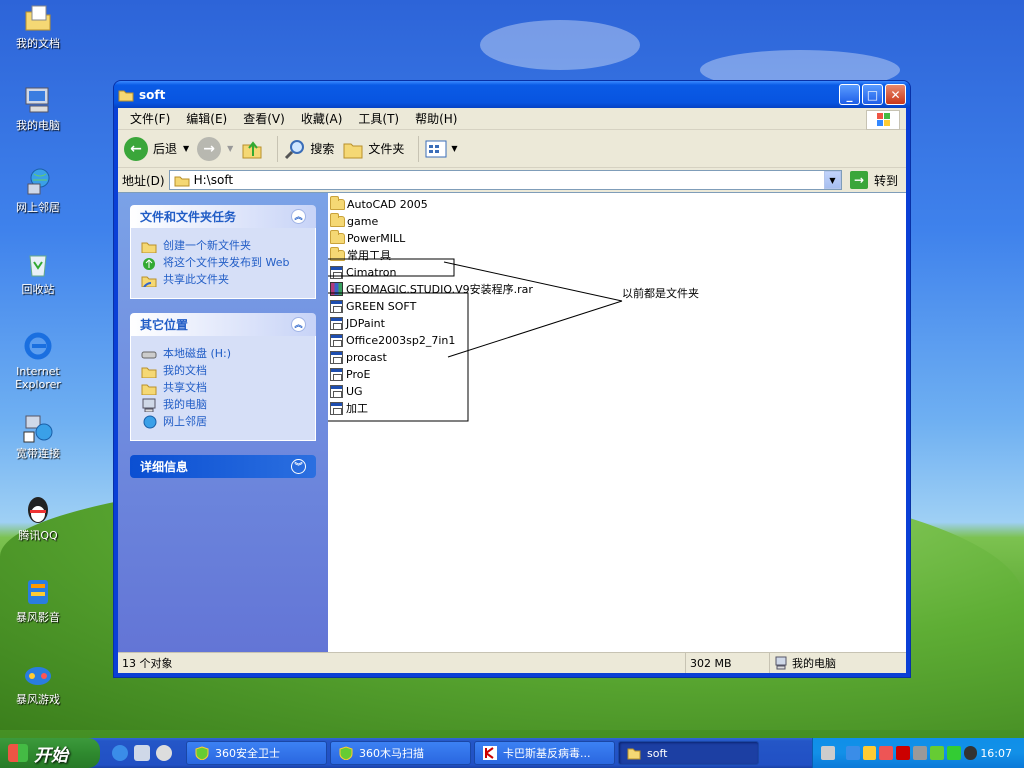 The width and height of the screenshot is (1024, 768). What do you see at coordinates (38, 43) in the screenshot?
I see `desktop-icon-label: 我的文档` at bounding box center [38, 43].